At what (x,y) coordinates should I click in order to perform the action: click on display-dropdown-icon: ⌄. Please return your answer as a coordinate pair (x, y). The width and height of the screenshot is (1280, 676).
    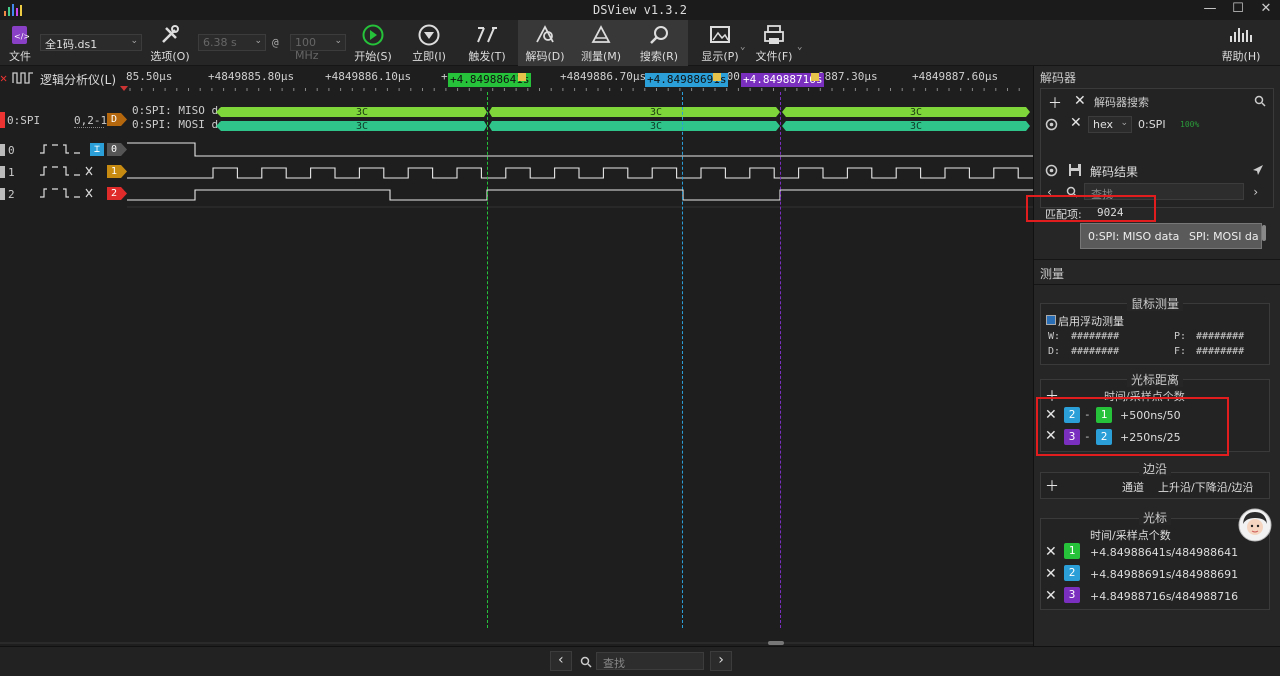
    Looking at the image, I should click on (742, 47).